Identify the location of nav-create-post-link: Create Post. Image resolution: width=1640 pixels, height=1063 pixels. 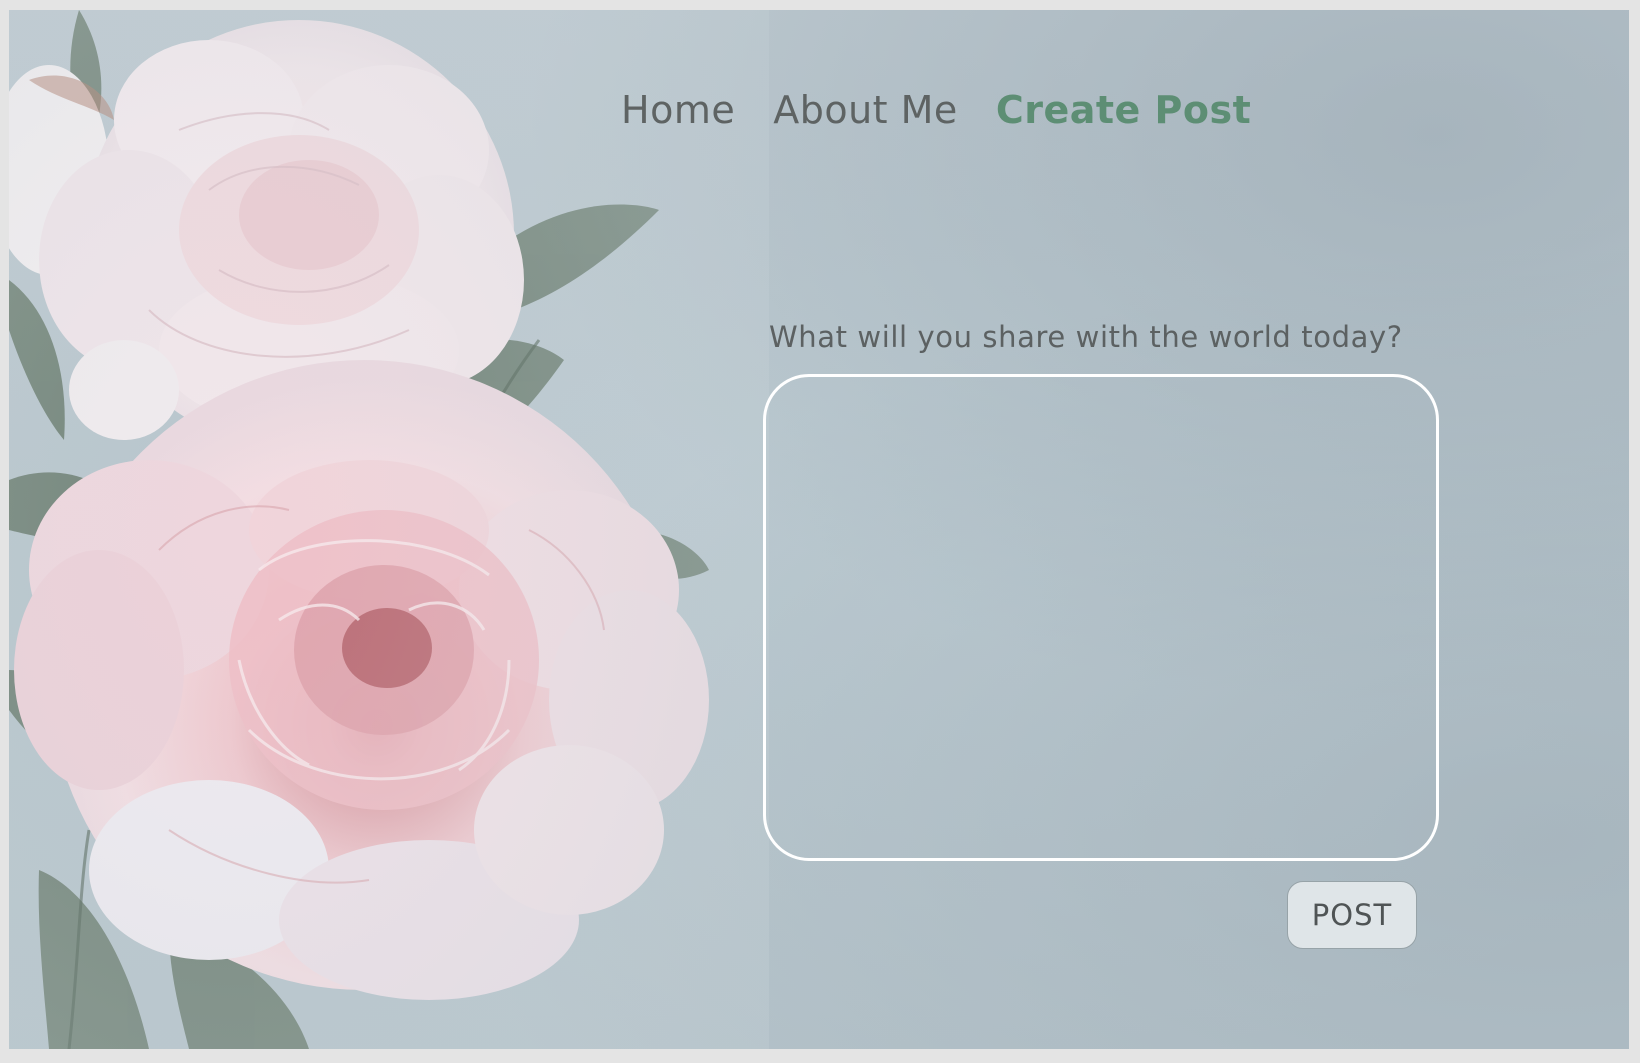
(1123, 110).